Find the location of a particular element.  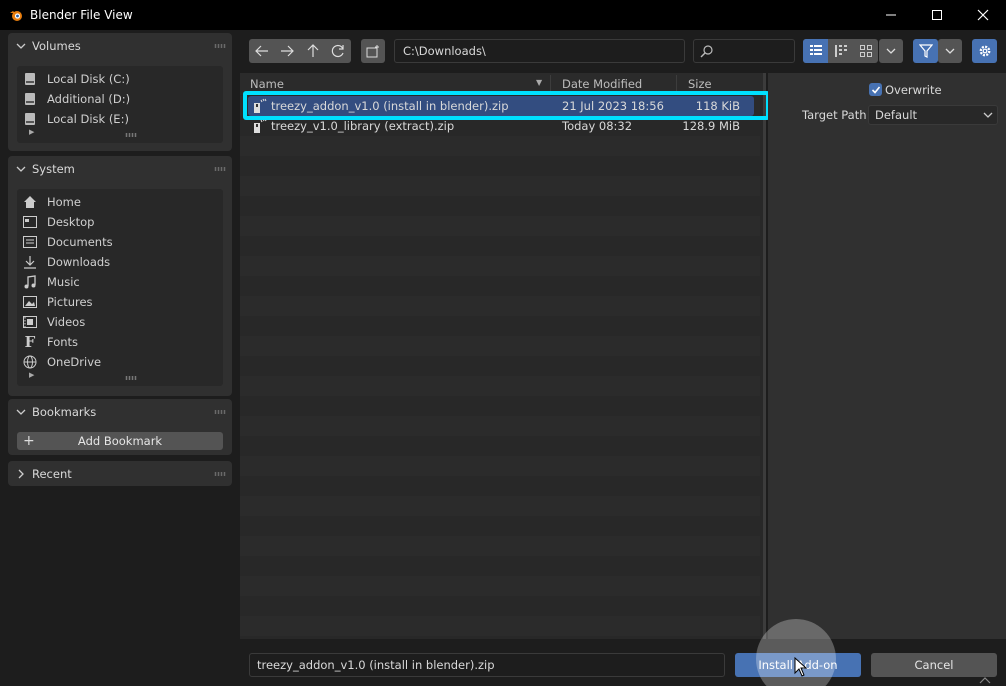

arrow-right-icon is located at coordinates (288, 51).